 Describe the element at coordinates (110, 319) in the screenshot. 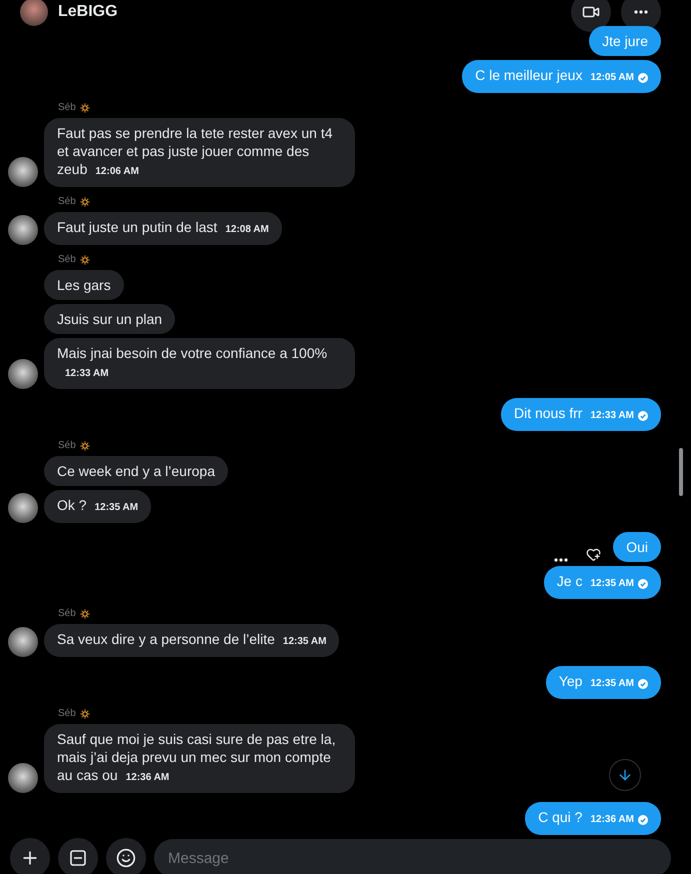

I see `message-bubble: Jsuis sur un plan` at that location.